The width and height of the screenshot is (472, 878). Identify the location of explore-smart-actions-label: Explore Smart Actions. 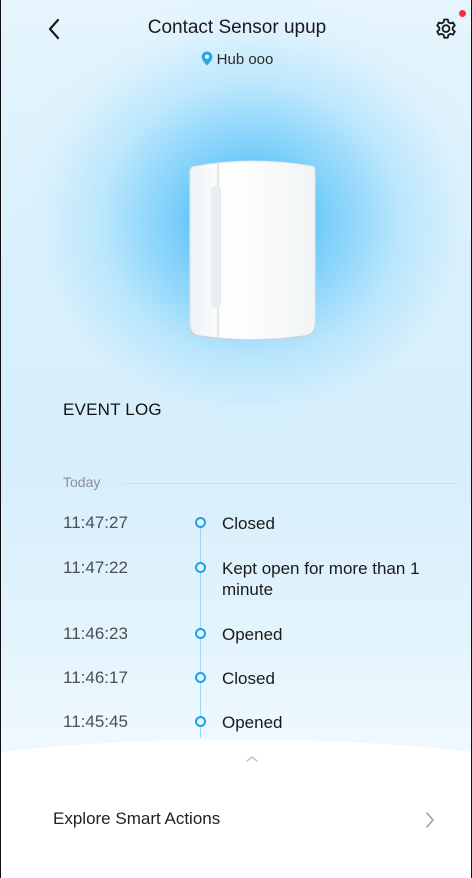
(137, 818).